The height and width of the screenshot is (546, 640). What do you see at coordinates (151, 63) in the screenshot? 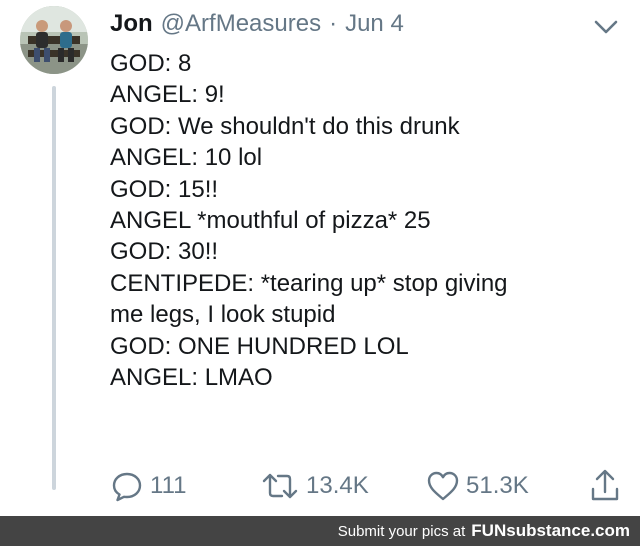
I see `tweet-line: GOD: 8` at bounding box center [151, 63].